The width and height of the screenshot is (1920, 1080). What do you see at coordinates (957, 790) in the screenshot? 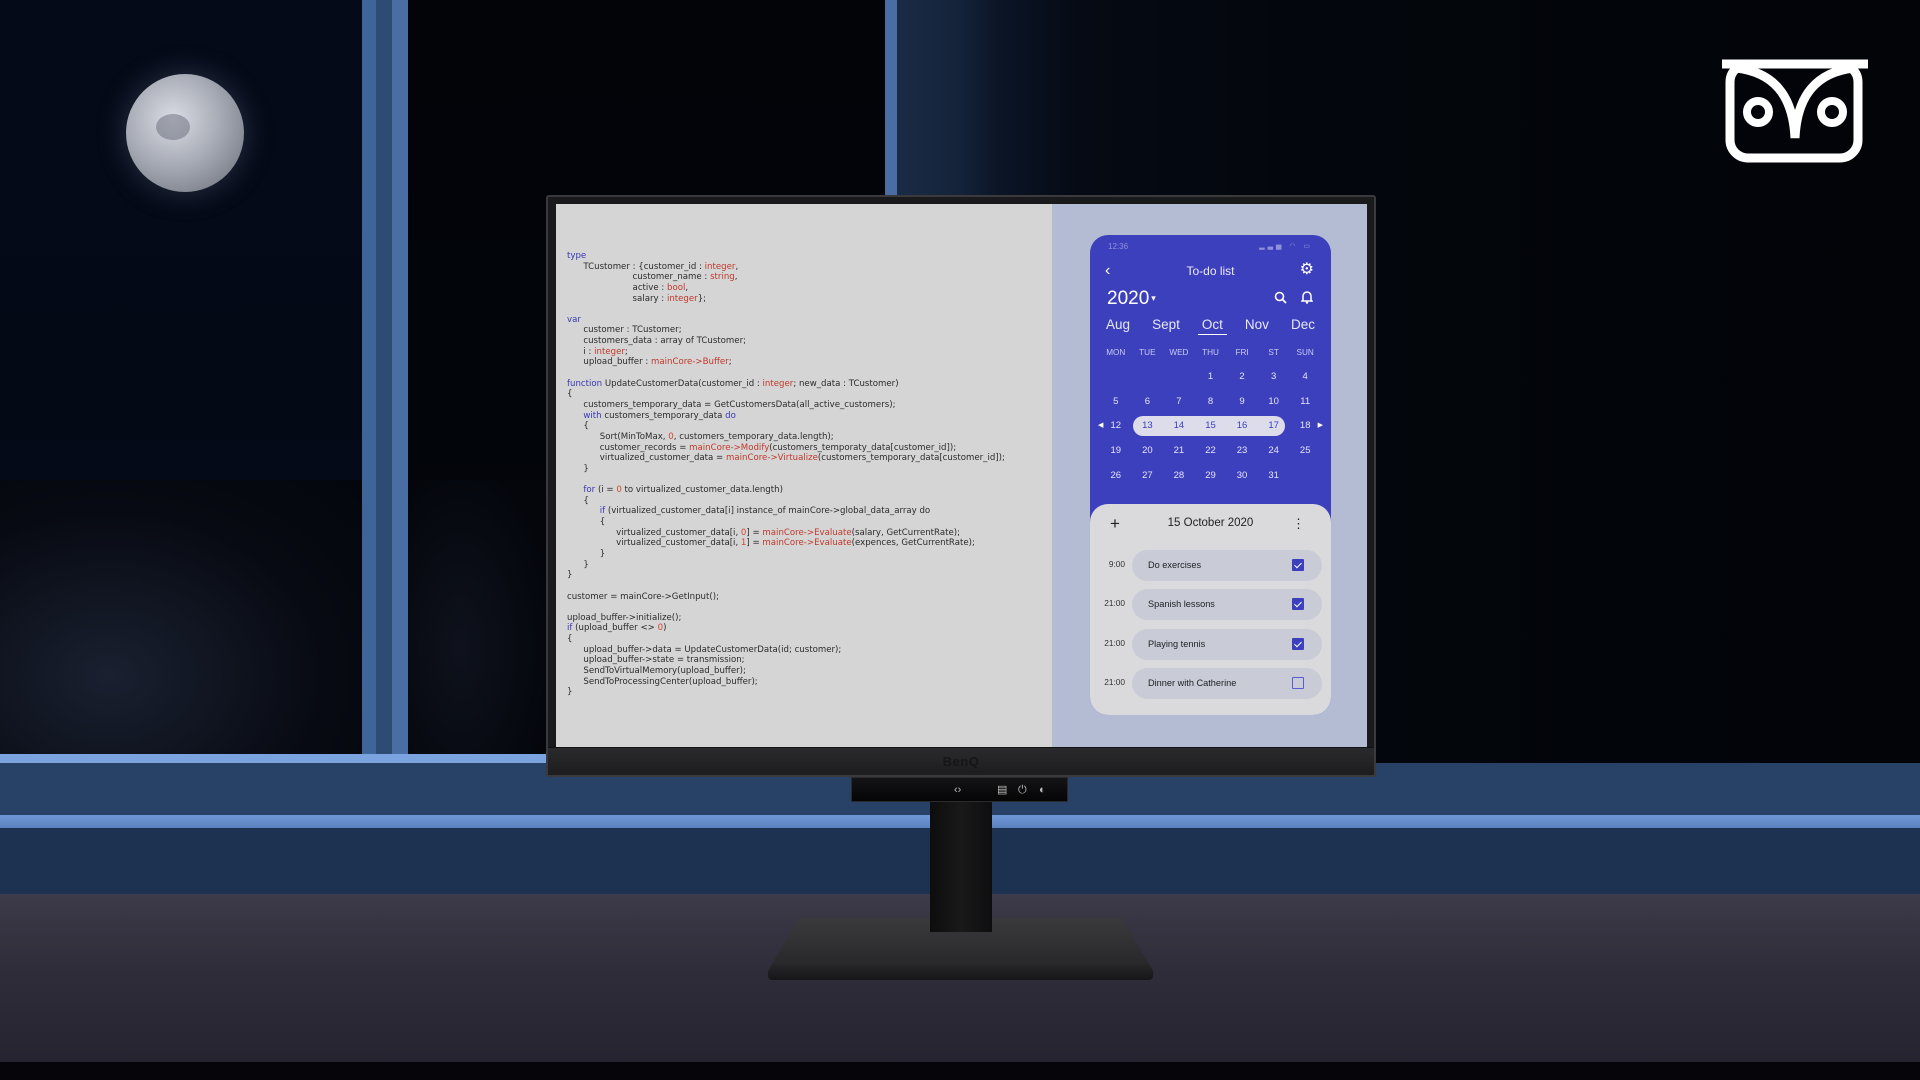
I see `input-switch-icon: ‹›` at bounding box center [957, 790].